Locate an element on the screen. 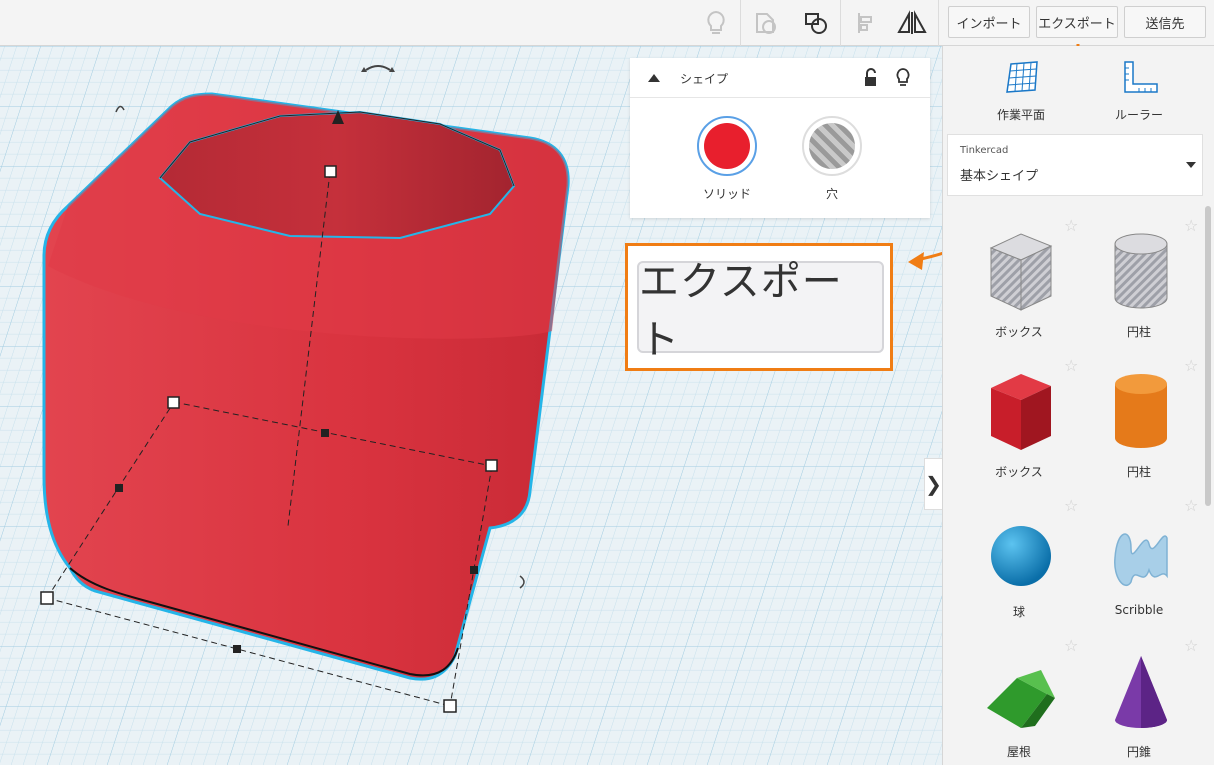 The height and width of the screenshot is (765, 1214). shape-label: 球 is located at coordinates (1018, 612).